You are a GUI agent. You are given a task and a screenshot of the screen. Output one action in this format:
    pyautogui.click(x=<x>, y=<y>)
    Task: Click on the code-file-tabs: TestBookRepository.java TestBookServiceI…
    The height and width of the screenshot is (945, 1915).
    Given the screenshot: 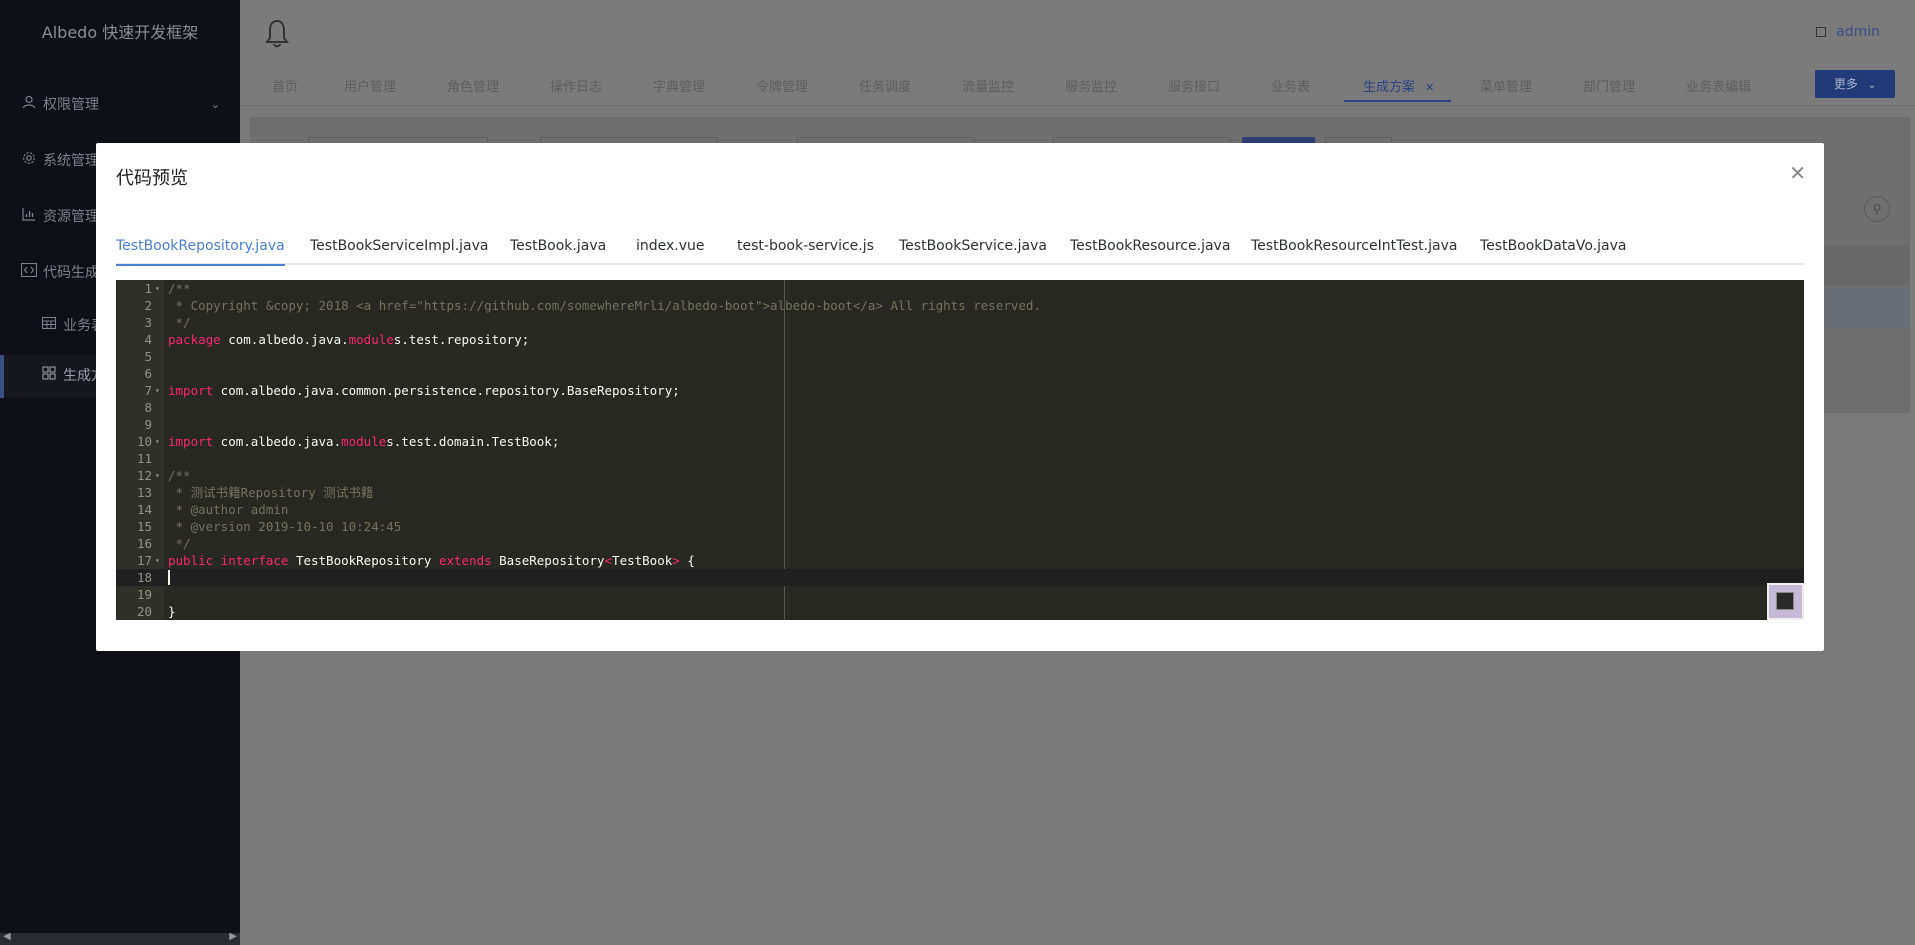 What is the action you would take?
    pyautogui.click(x=960, y=249)
    